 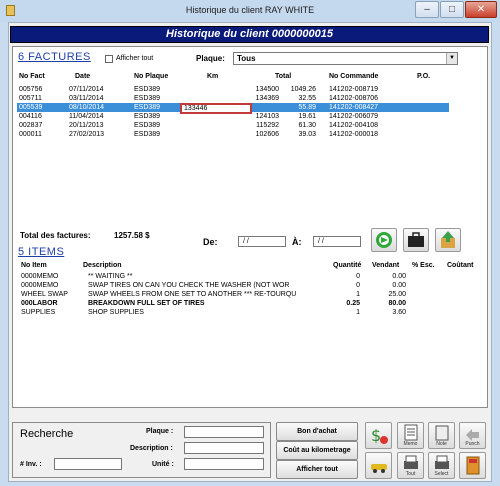 What do you see at coordinates (30, 116) in the screenshot?
I see `facture-cell: 004116` at bounding box center [30, 116].